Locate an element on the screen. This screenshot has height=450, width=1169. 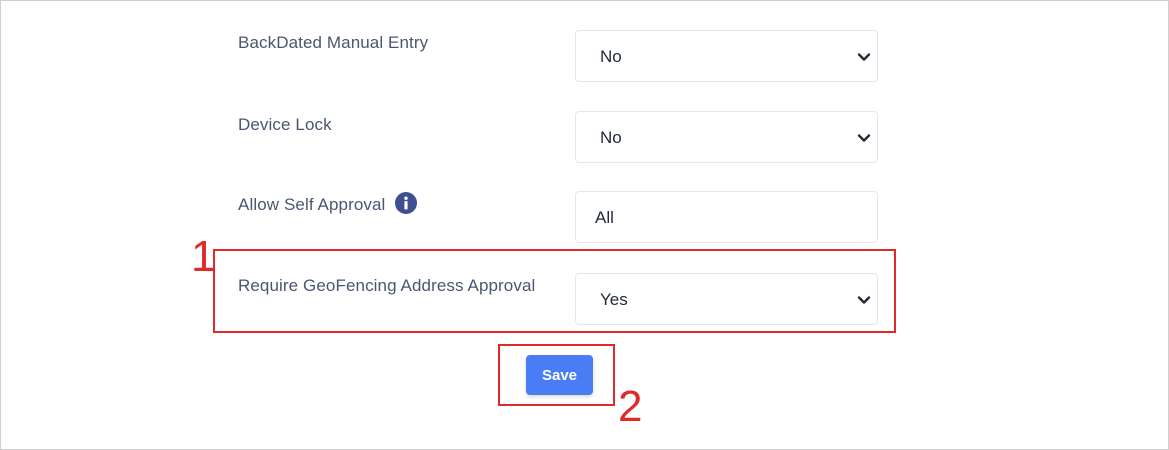
allow-self-approval-text: Allow Self Approval is located at coordinates (312, 204).